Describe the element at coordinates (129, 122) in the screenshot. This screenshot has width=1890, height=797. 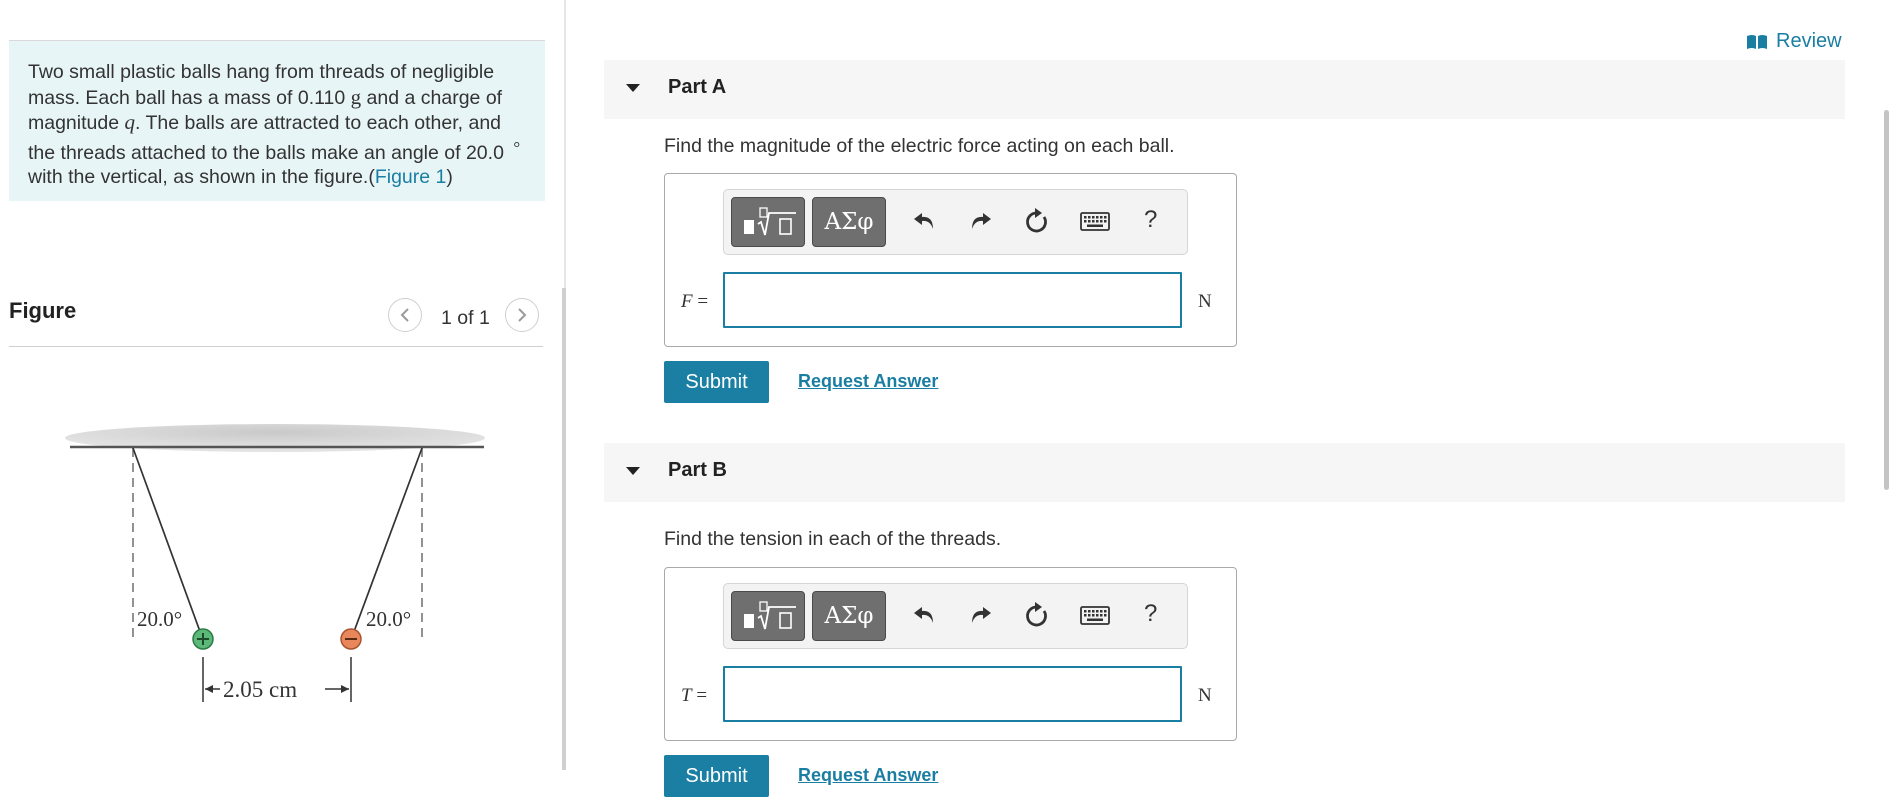
I see `charge-symbol: q` at that location.